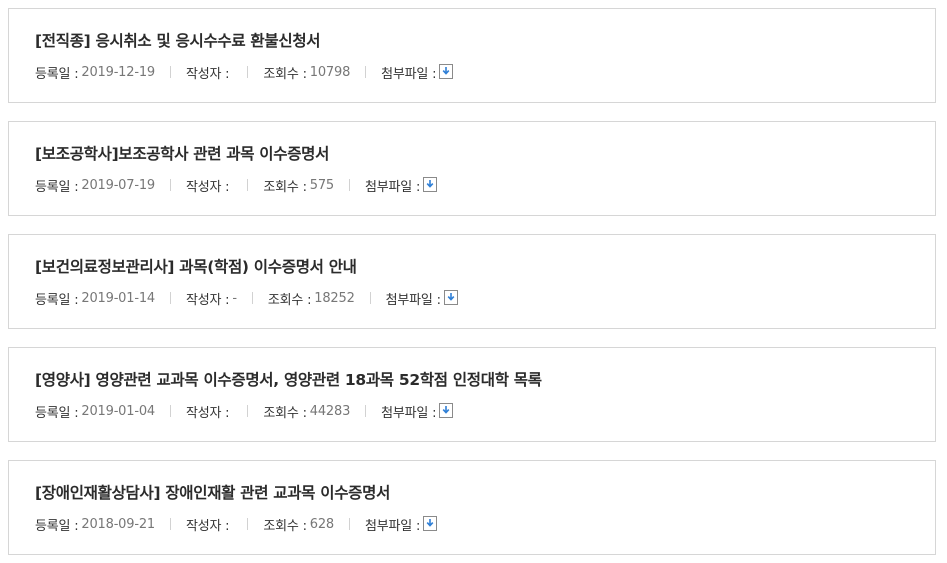 The height and width of the screenshot is (563, 947). What do you see at coordinates (234, 298) in the screenshot?
I see `author-value: -` at bounding box center [234, 298].